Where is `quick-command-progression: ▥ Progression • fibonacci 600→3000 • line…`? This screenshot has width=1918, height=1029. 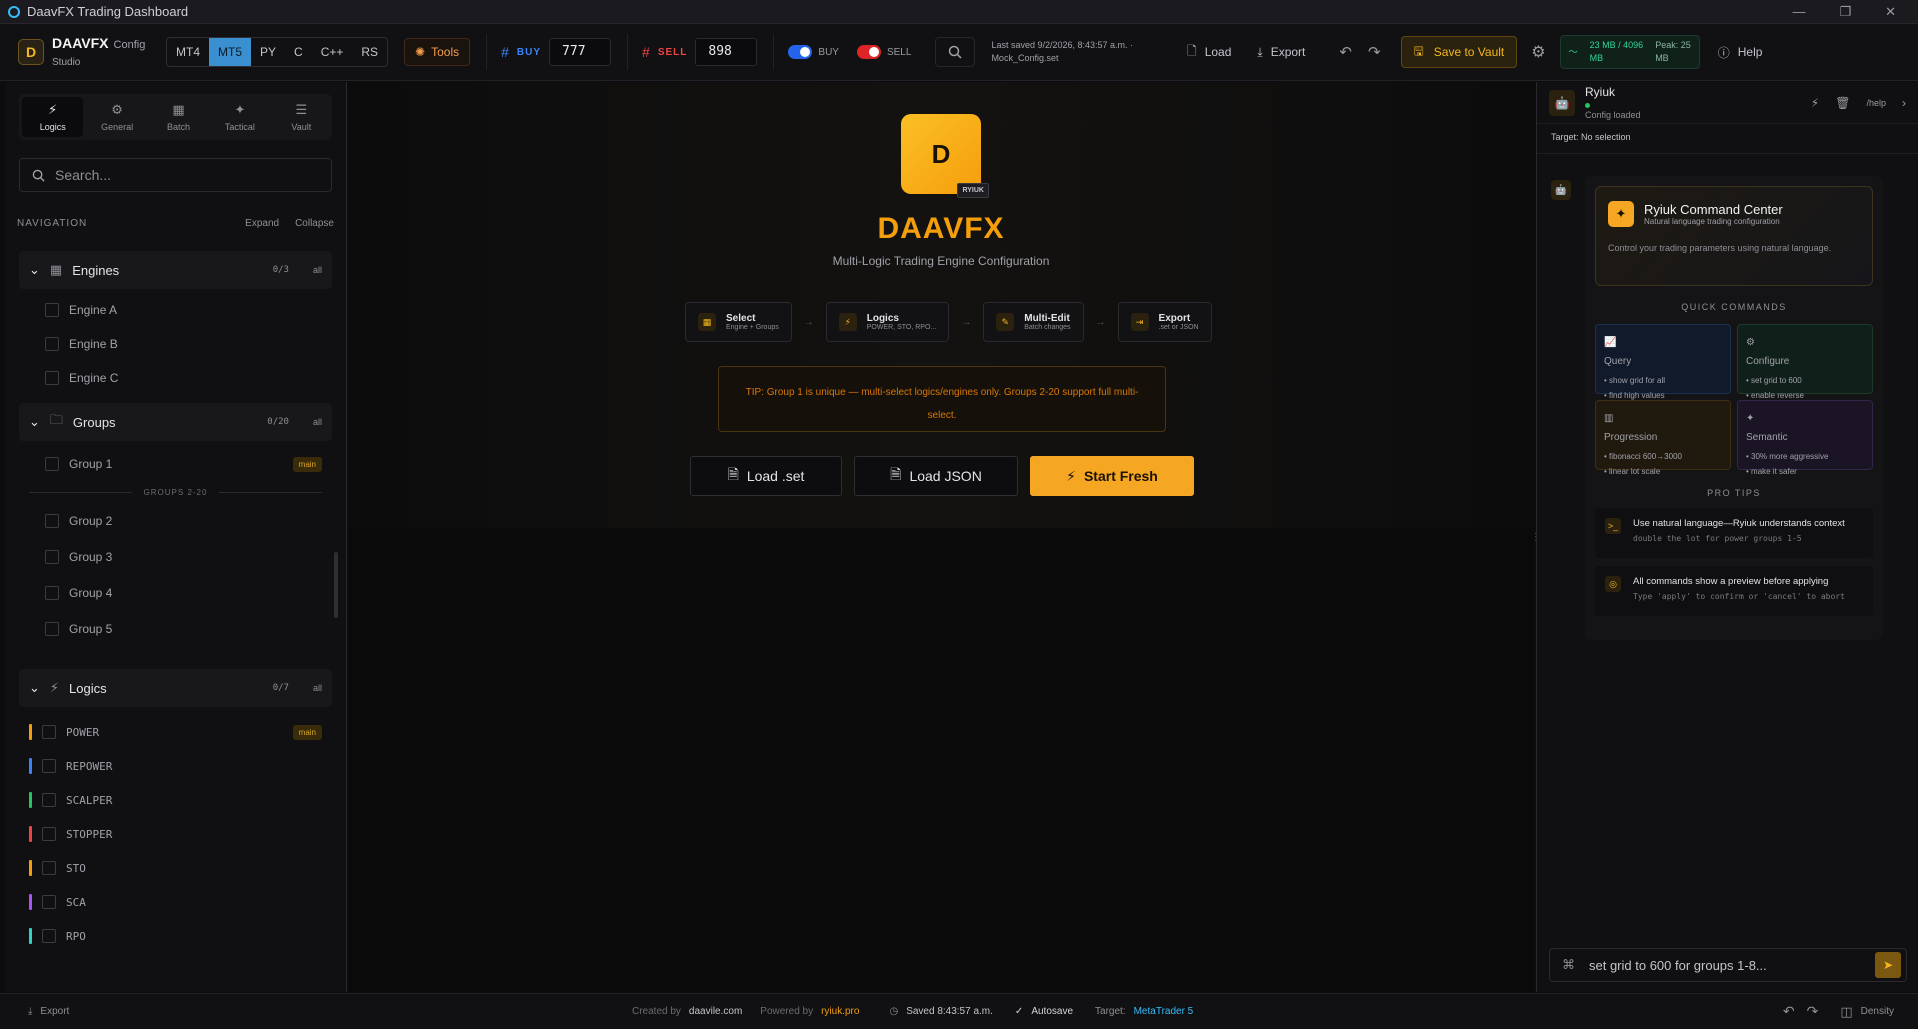 quick-command-progression: ▥ Progression • fibonacci 600→3000 • line… is located at coordinates (1663, 438).